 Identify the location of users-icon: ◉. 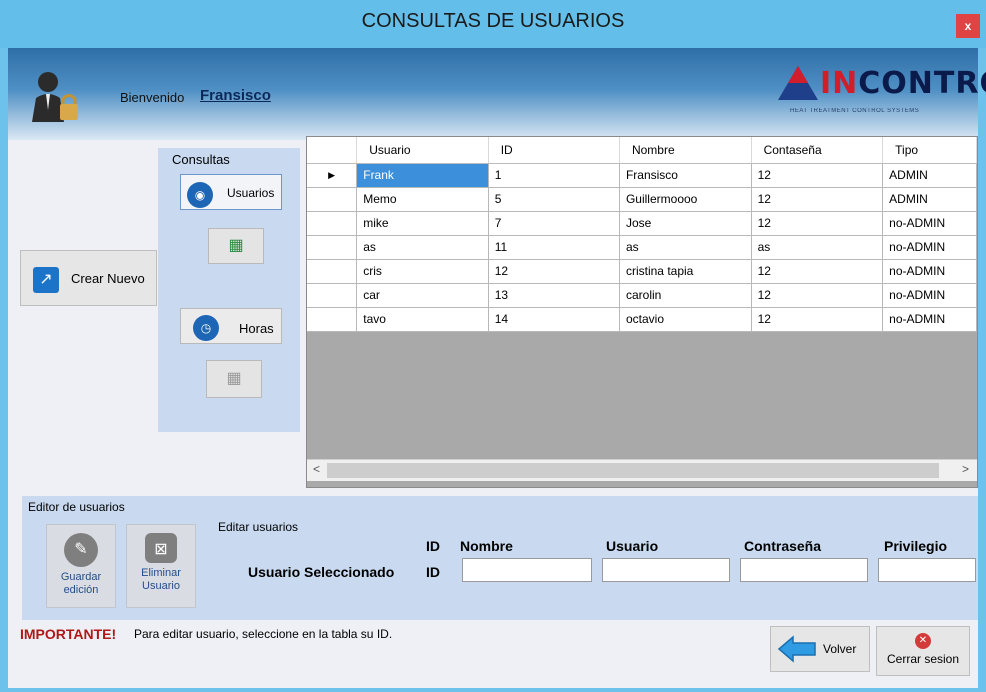
(200, 195).